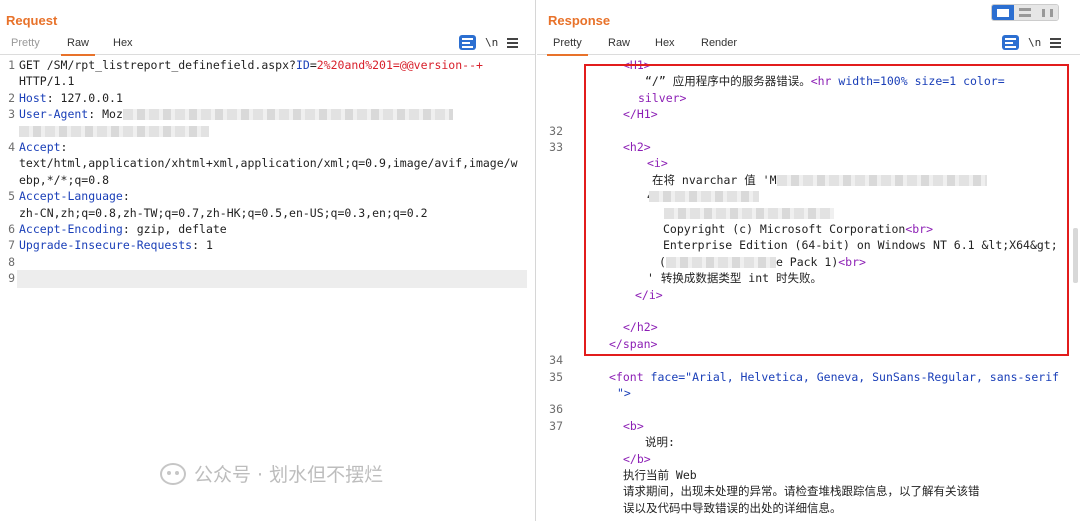  What do you see at coordinates (202, 245) in the screenshot?
I see `code-token: : 1` at bounding box center [202, 245].